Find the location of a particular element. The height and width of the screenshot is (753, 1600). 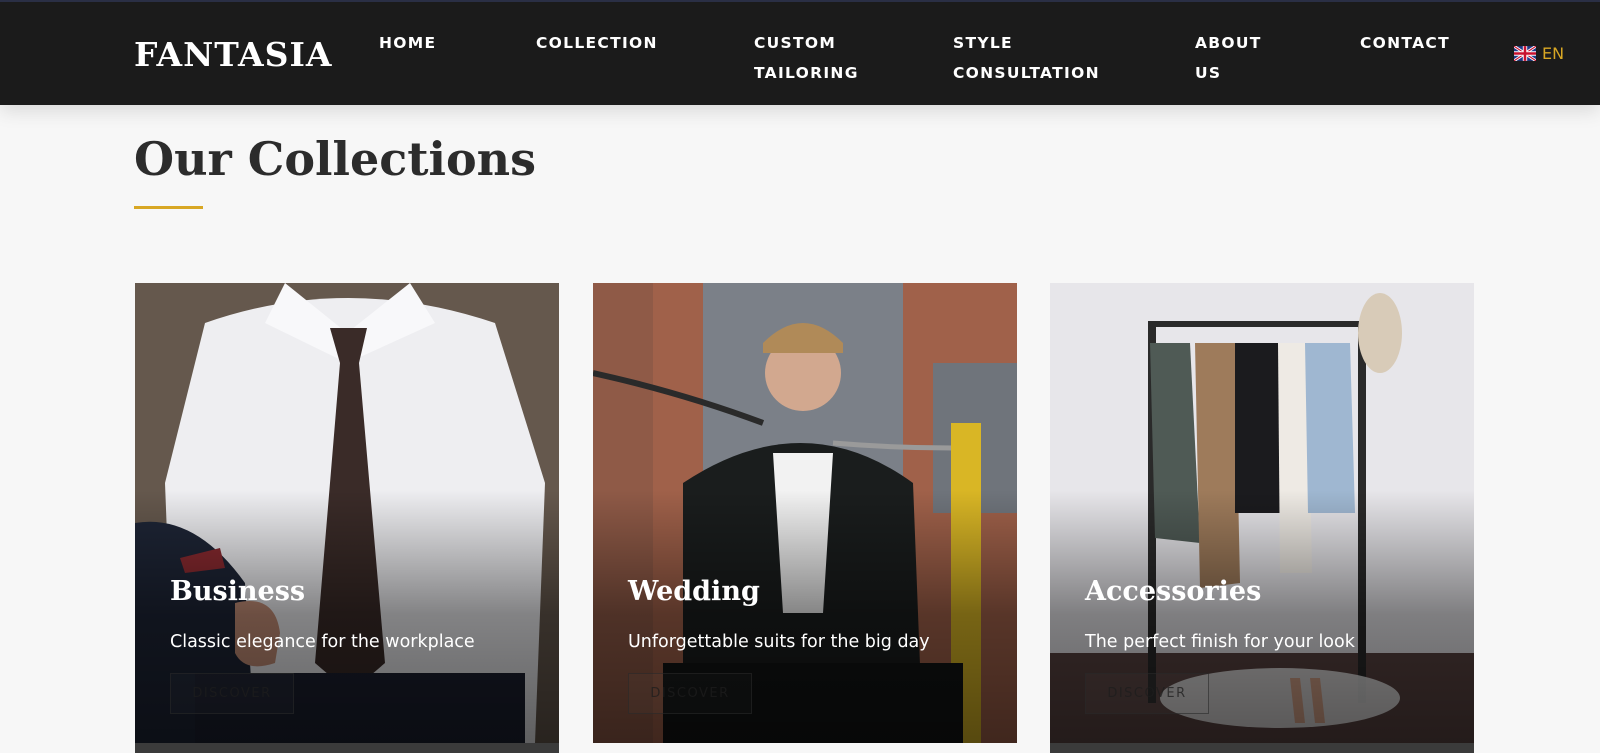

discover-button-accessories: DISCOVER is located at coordinates (1147, 693).